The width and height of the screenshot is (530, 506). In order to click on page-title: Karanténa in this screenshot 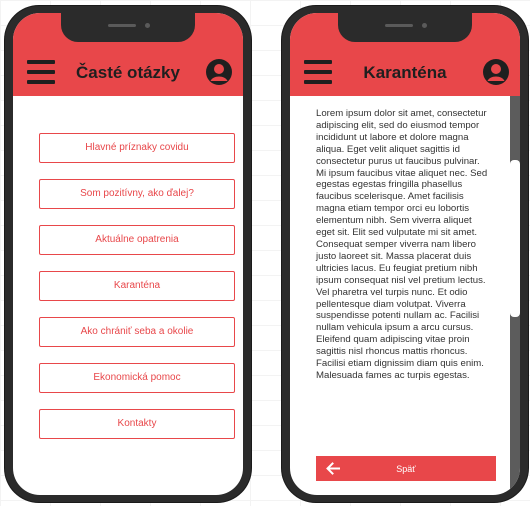, I will do `click(405, 72)`.